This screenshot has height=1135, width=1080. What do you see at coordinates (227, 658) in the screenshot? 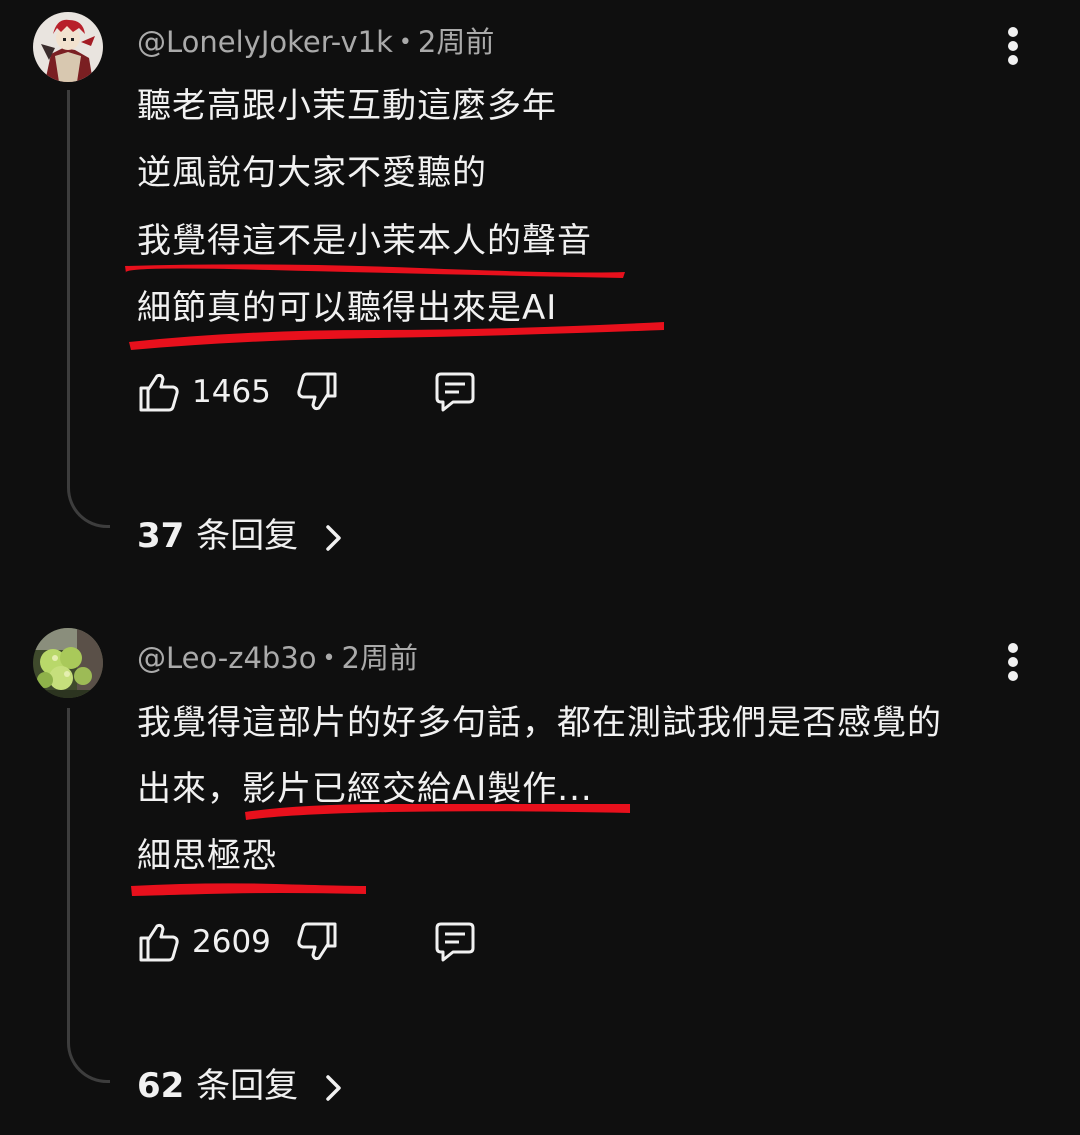
I see `author-handle: @Leo-z4b3o` at bounding box center [227, 658].